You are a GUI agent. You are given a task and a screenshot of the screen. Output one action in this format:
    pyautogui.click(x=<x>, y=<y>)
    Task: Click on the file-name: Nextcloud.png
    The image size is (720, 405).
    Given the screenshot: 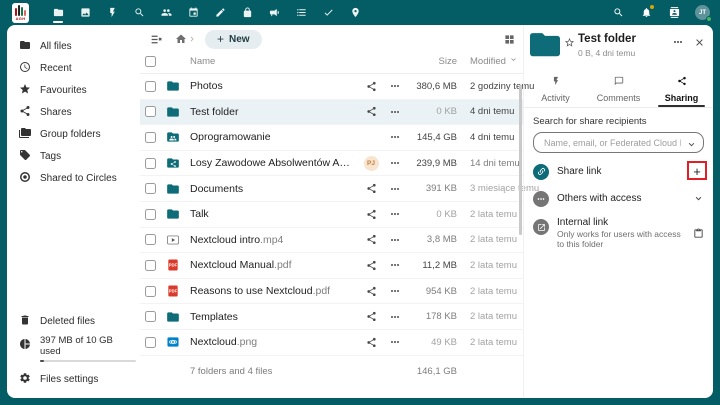 What is the action you would take?
    pyautogui.click(x=272, y=342)
    